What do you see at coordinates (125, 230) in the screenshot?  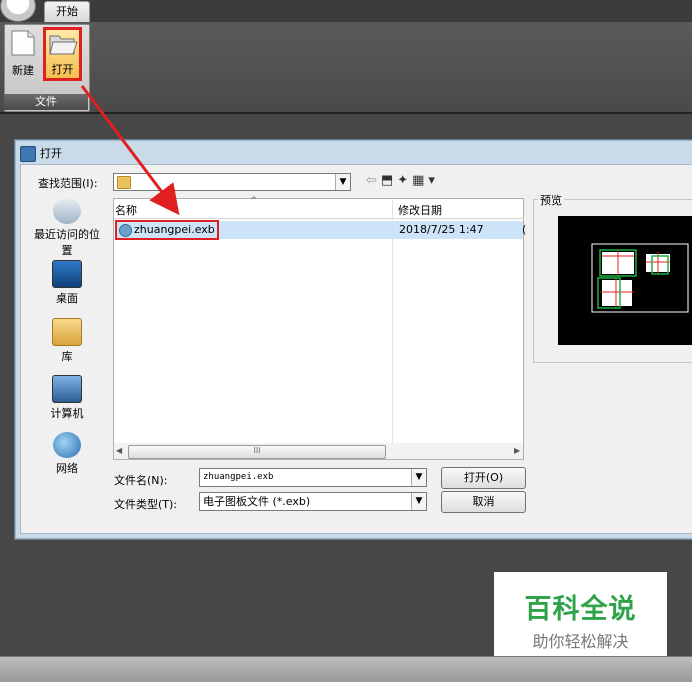 I see `file-icon` at bounding box center [125, 230].